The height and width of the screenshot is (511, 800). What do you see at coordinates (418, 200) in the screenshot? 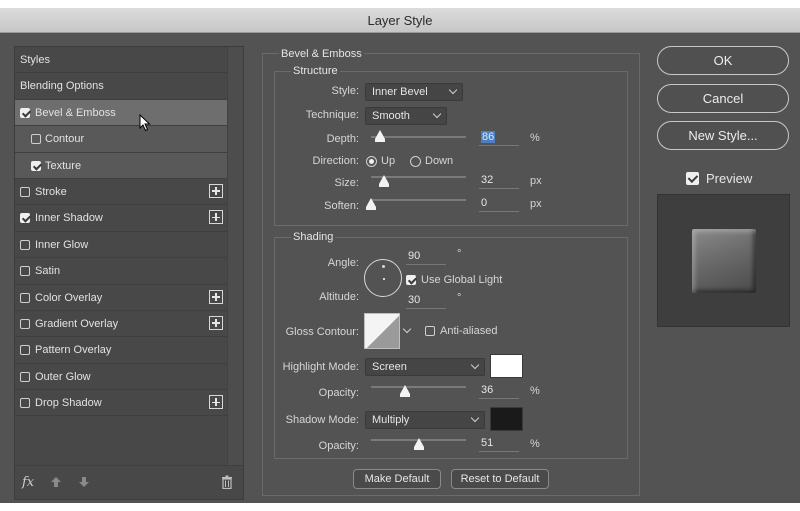
I see `soften-slider-track` at bounding box center [418, 200].